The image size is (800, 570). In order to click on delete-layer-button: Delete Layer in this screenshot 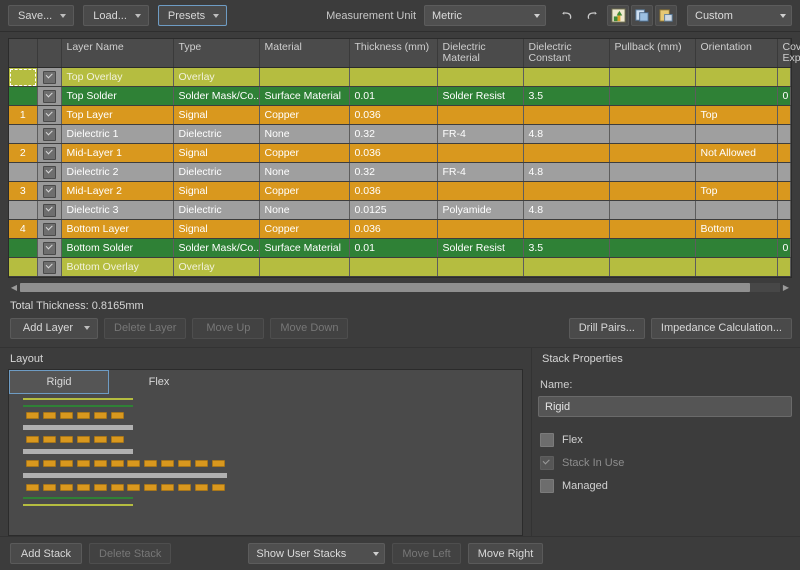, I will do `click(145, 328)`.